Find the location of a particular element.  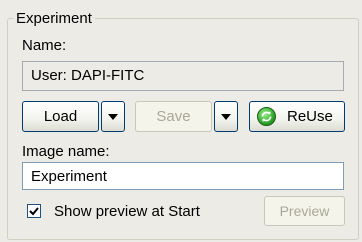

load-button: Load is located at coordinates (60, 116).